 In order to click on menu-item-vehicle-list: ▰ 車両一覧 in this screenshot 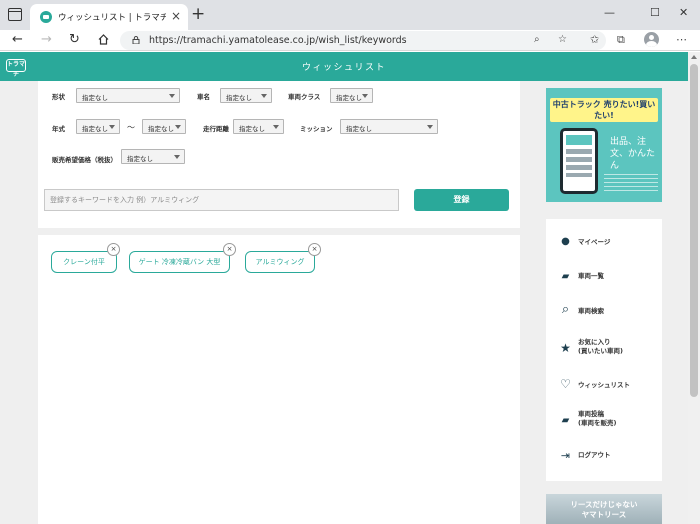, I will do `click(604, 277)`.